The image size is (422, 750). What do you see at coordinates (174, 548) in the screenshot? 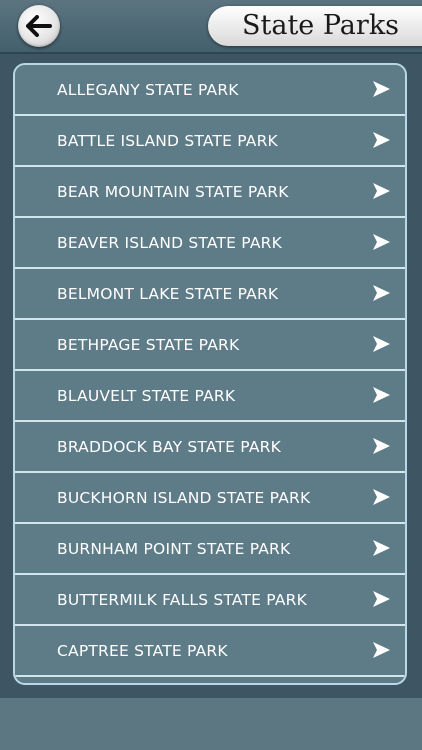
I see `list-item-label: BURNHAM POINT STATE PARK` at bounding box center [174, 548].